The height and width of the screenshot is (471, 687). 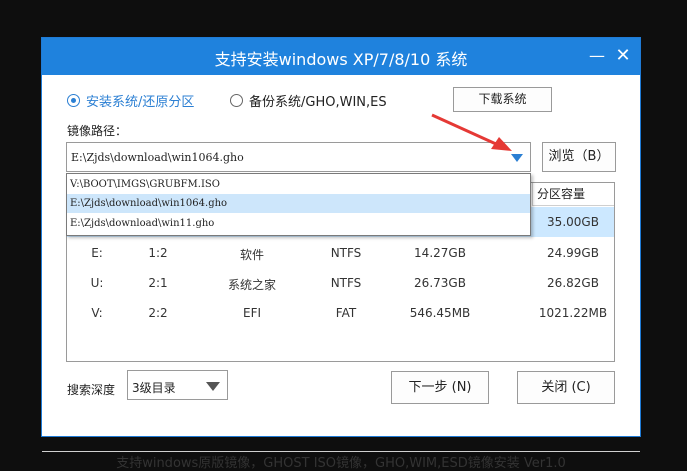 What do you see at coordinates (597, 56) in the screenshot?
I see `minimize-icon: —` at bounding box center [597, 56].